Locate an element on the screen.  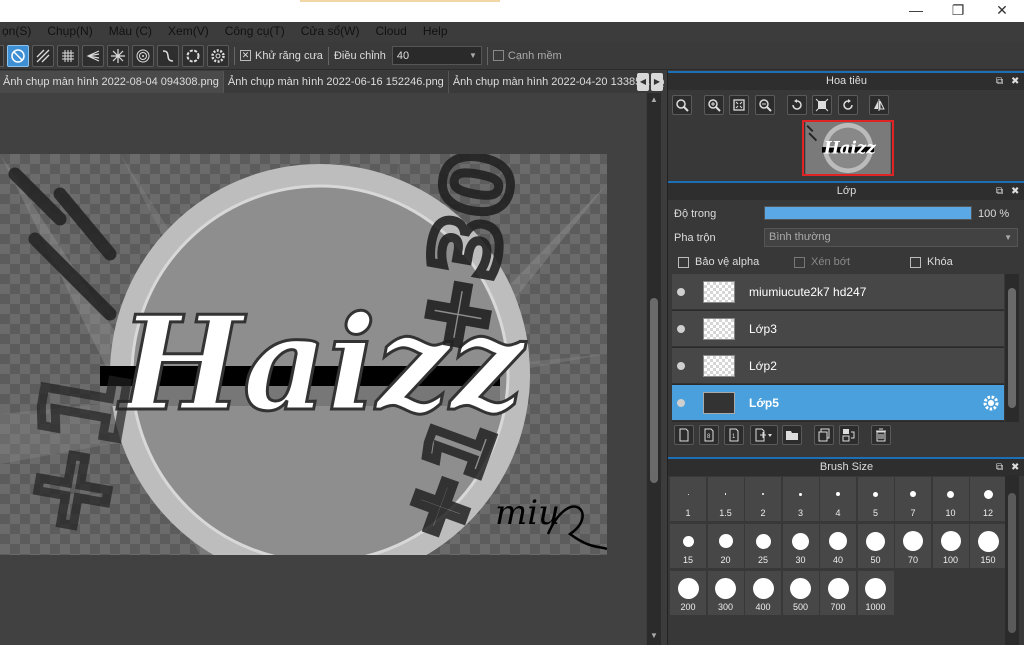
layer-row: Lớp2 is located at coordinates (838, 366).